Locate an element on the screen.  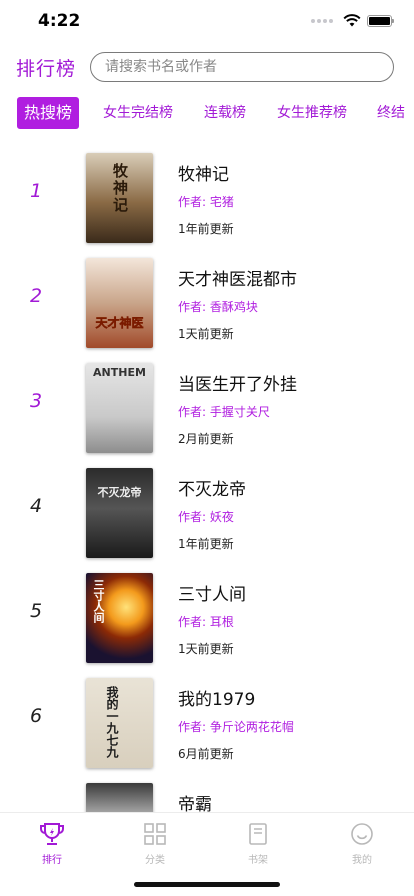
home-indicator is located at coordinates (207, 884).